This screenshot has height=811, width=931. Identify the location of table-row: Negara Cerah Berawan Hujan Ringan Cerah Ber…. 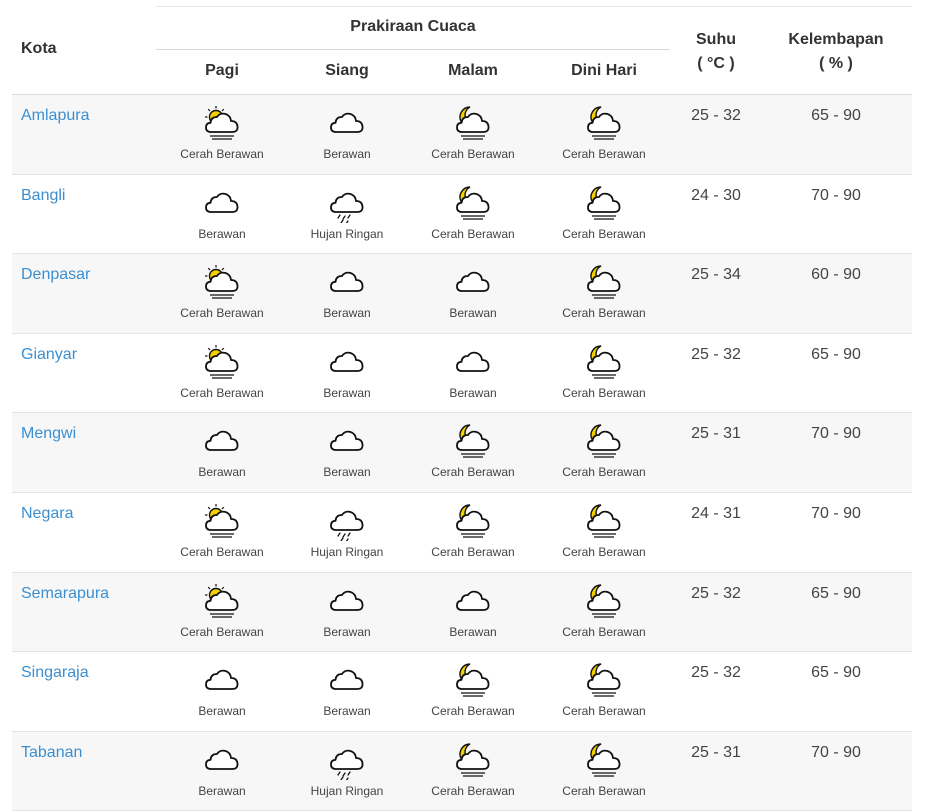
(462, 533).